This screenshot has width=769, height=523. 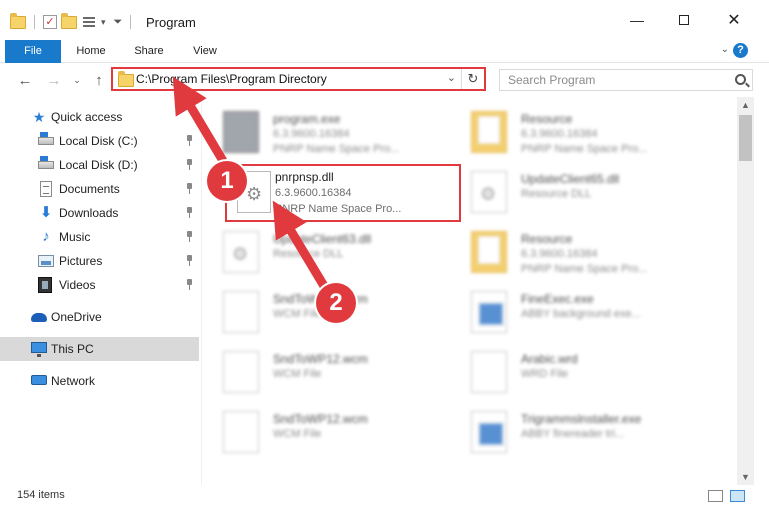 I want to click on file-item-updateclient63: UpdateClient63.dll Resource DLL, so click(x=320, y=252).